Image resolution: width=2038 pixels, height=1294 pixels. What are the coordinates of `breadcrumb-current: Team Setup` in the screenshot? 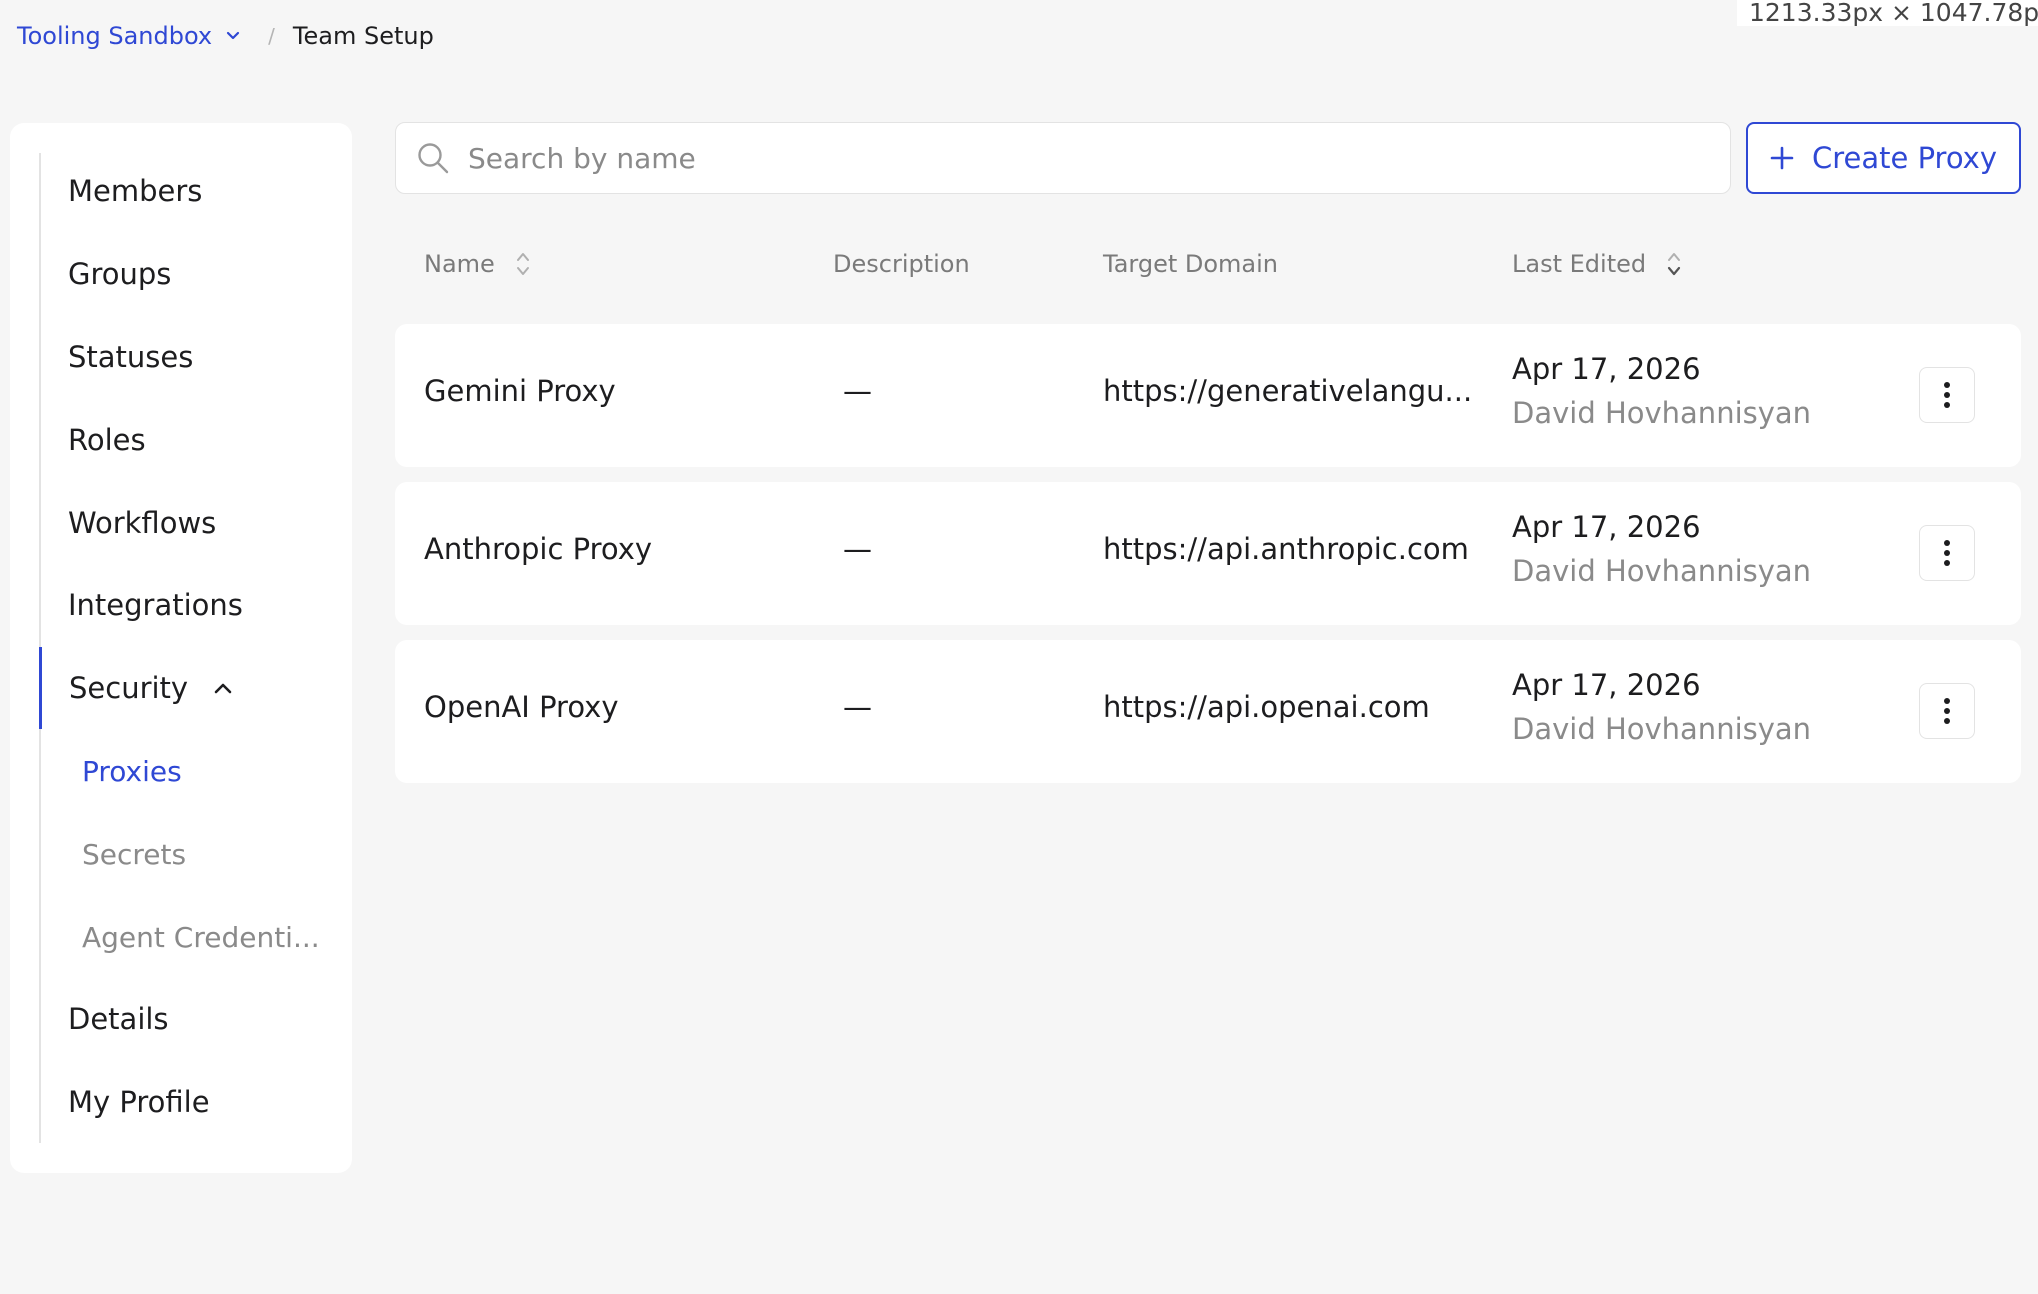 It's located at (363, 36).